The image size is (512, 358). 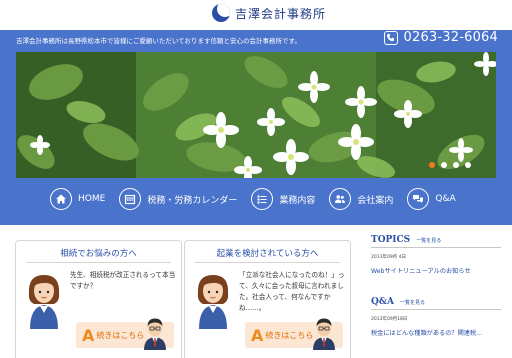 What do you see at coordinates (389, 319) in the screenshot?
I see `qa-date: 2013年09月18日` at bounding box center [389, 319].